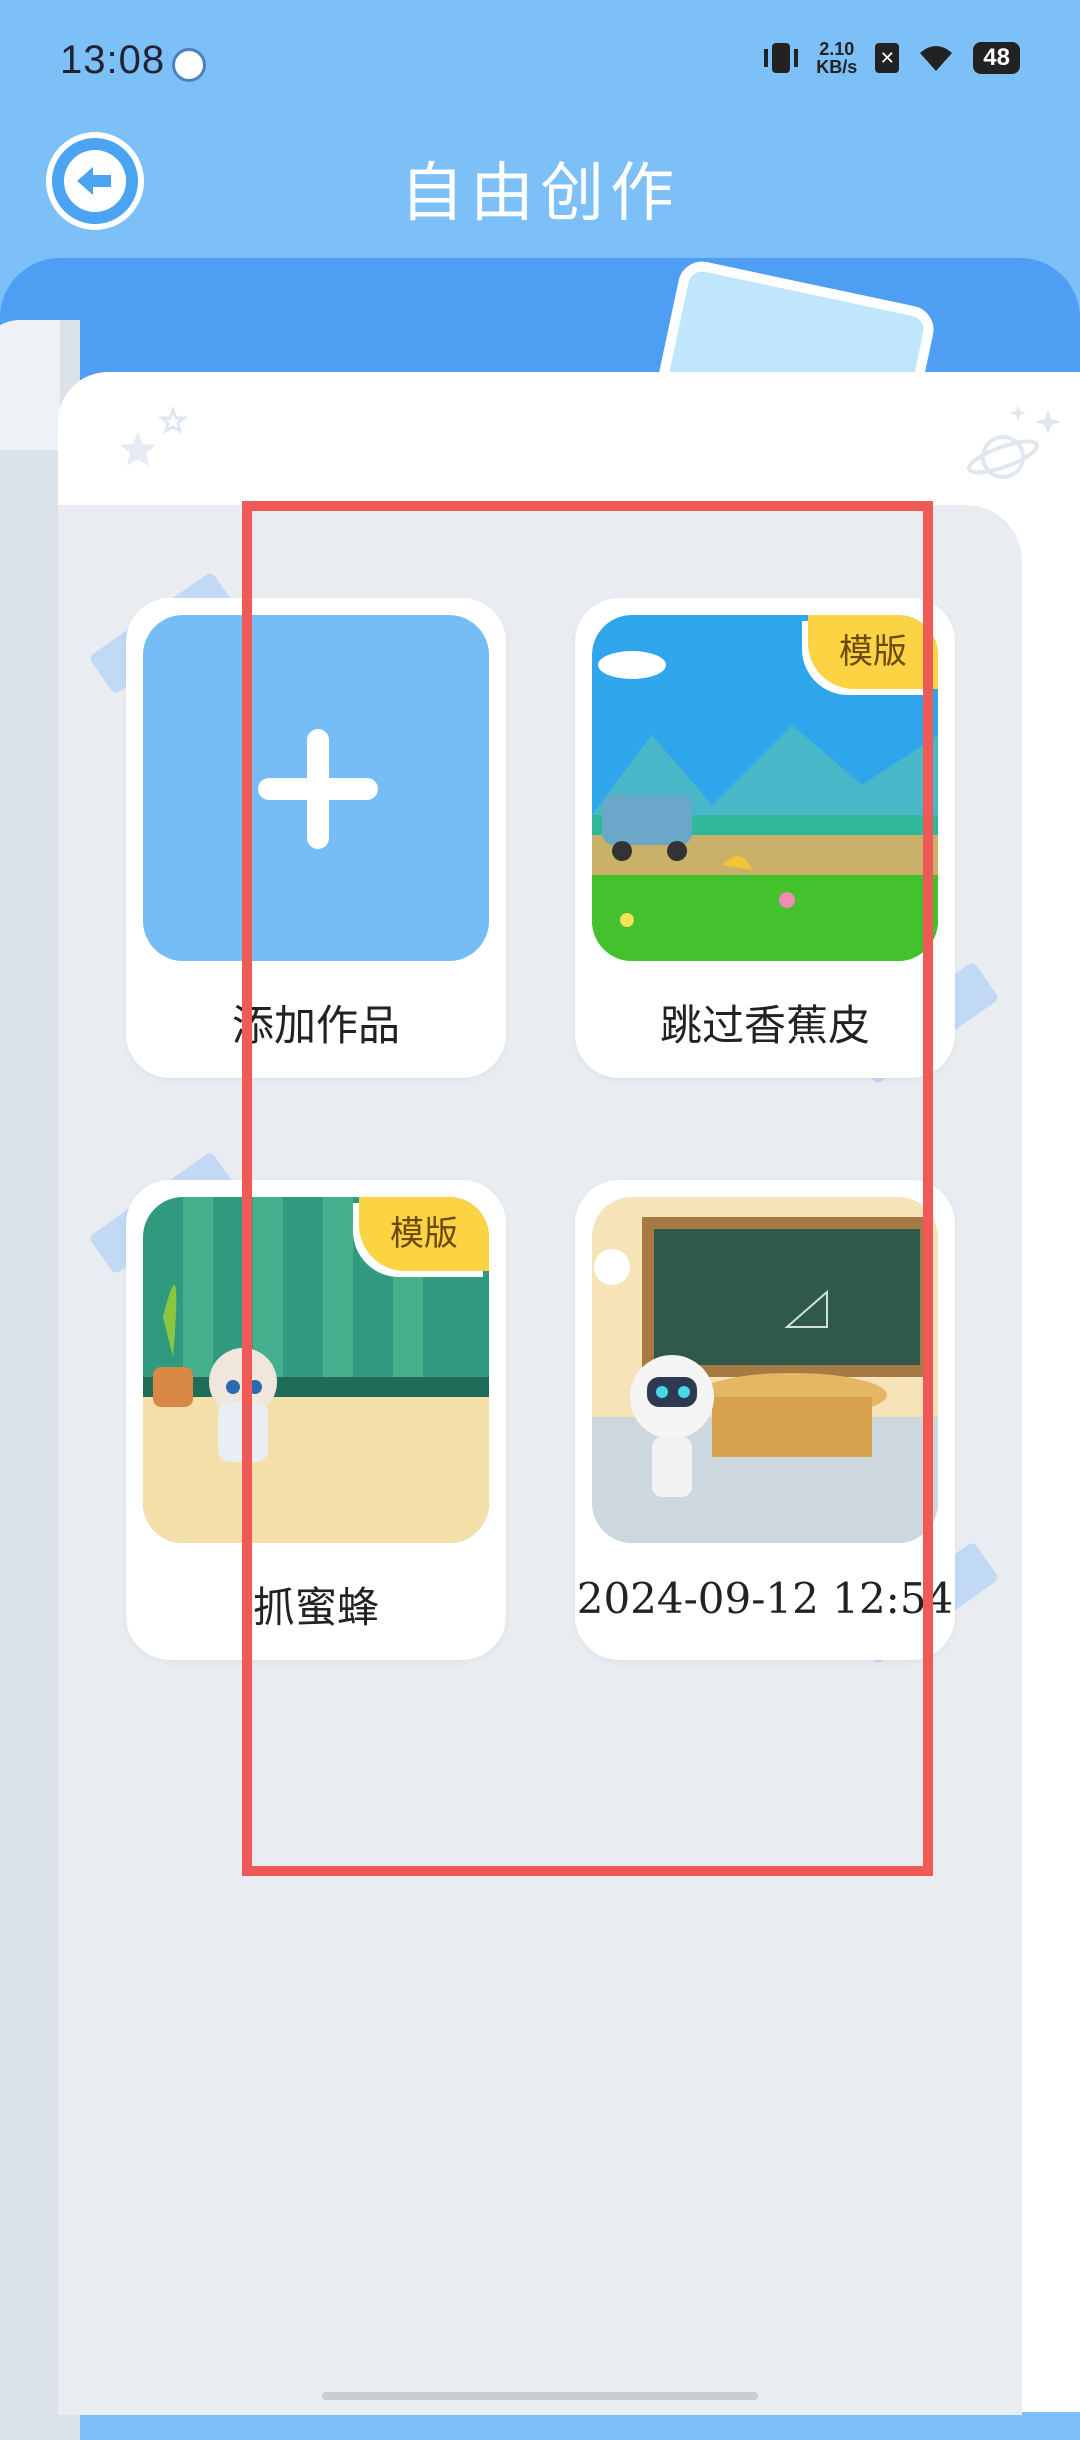 The width and height of the screenshot is (1080, 2440). Describe the element at coordinates (30, 385) in the screenshot. I see `back-page-top` at that location.